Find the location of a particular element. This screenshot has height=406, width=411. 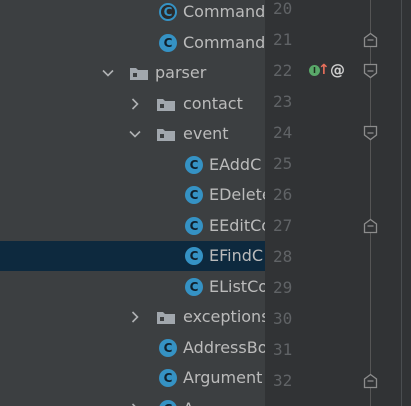

tree-class-node: C EAddC is located at coordinates (132, 165).